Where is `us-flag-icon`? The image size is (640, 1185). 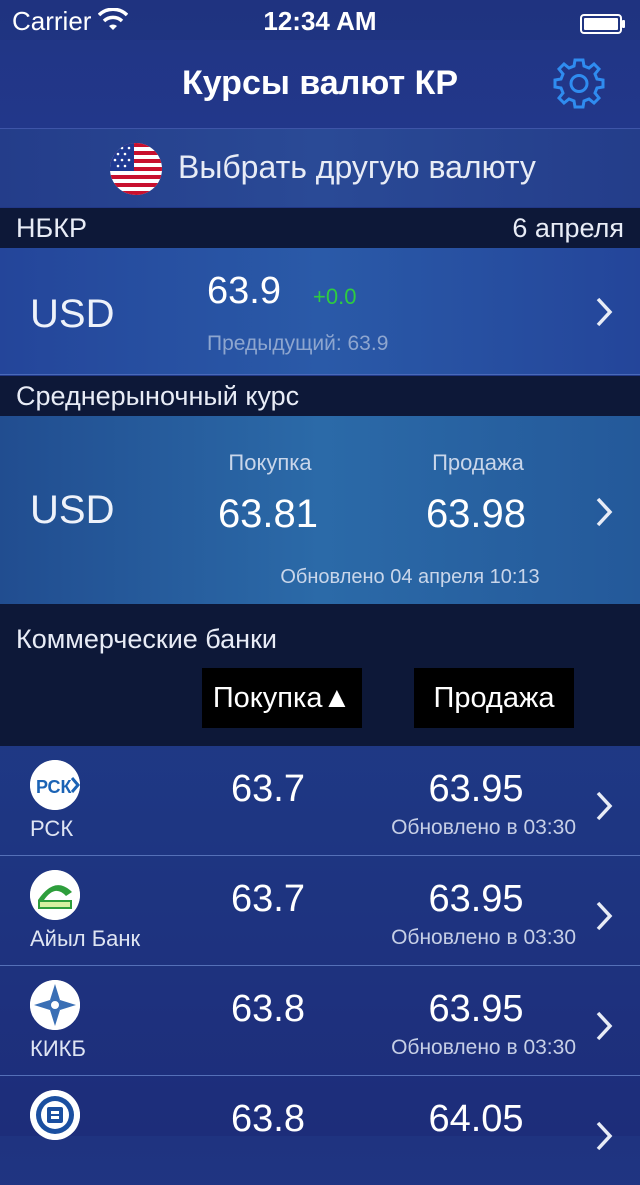 us-flag-icon is located at coordinates (136, 169).